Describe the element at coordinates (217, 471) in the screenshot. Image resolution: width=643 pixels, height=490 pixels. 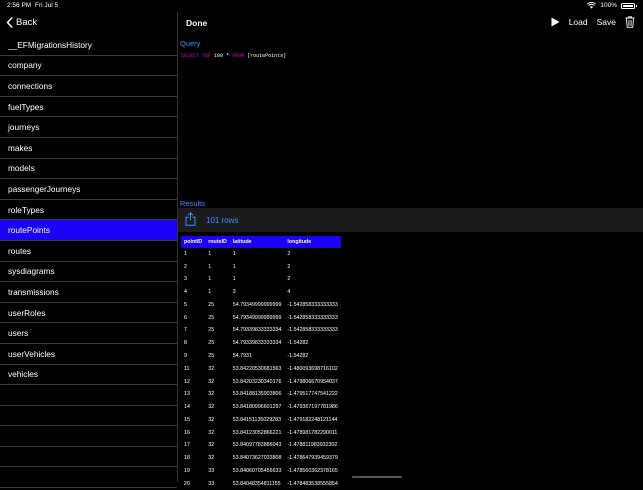
I see `table-cell: 33` at that location.